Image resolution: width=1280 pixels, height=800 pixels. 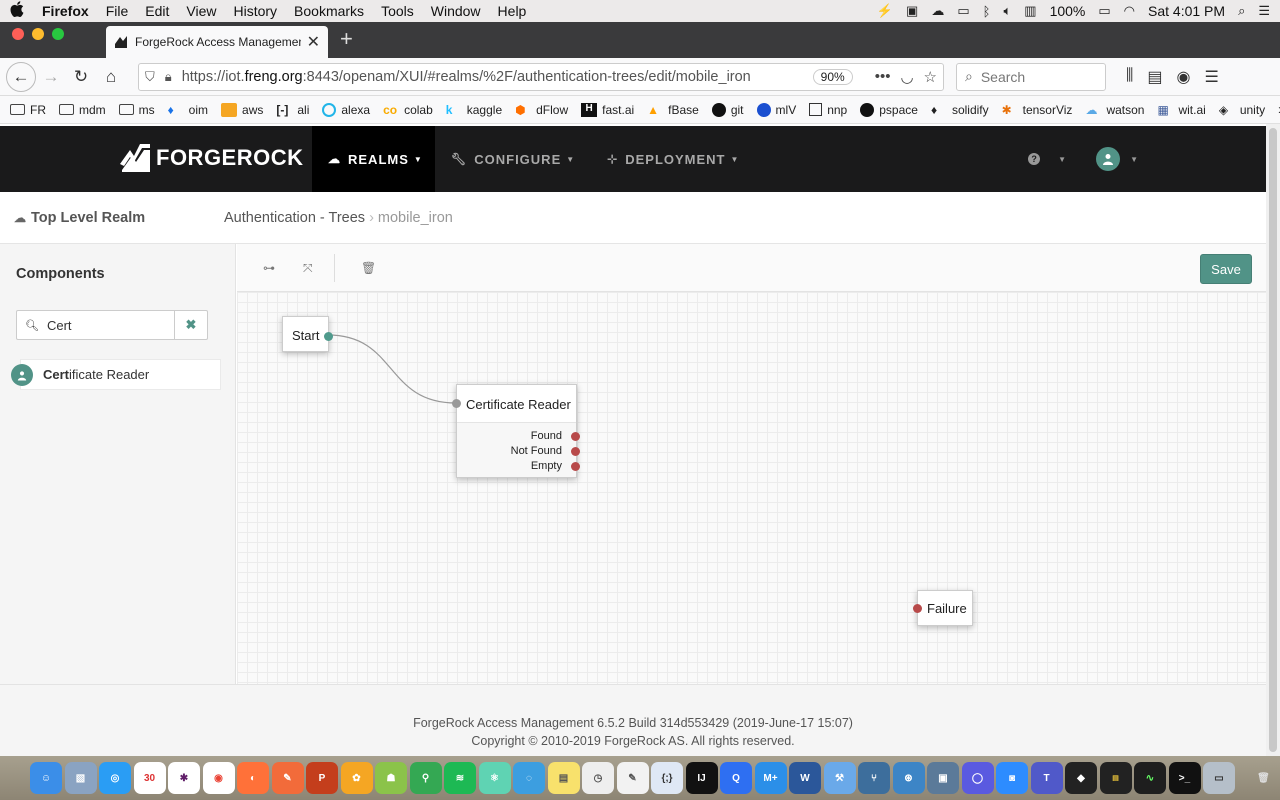 What do you see at coordinates (513, 159) in the screenshot?
I see `nav-configure: 🔧︎ CONFIGURE ▼` at bounding box center [513, 159].